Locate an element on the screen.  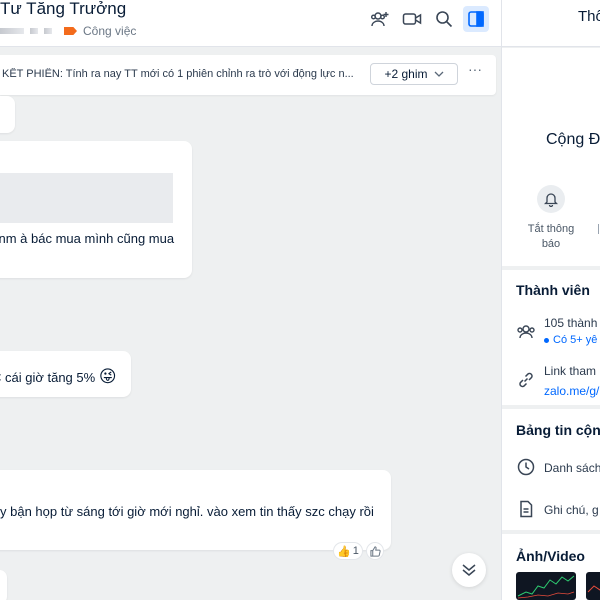
reaction-count: 1 is located at coordinates (355, 551).